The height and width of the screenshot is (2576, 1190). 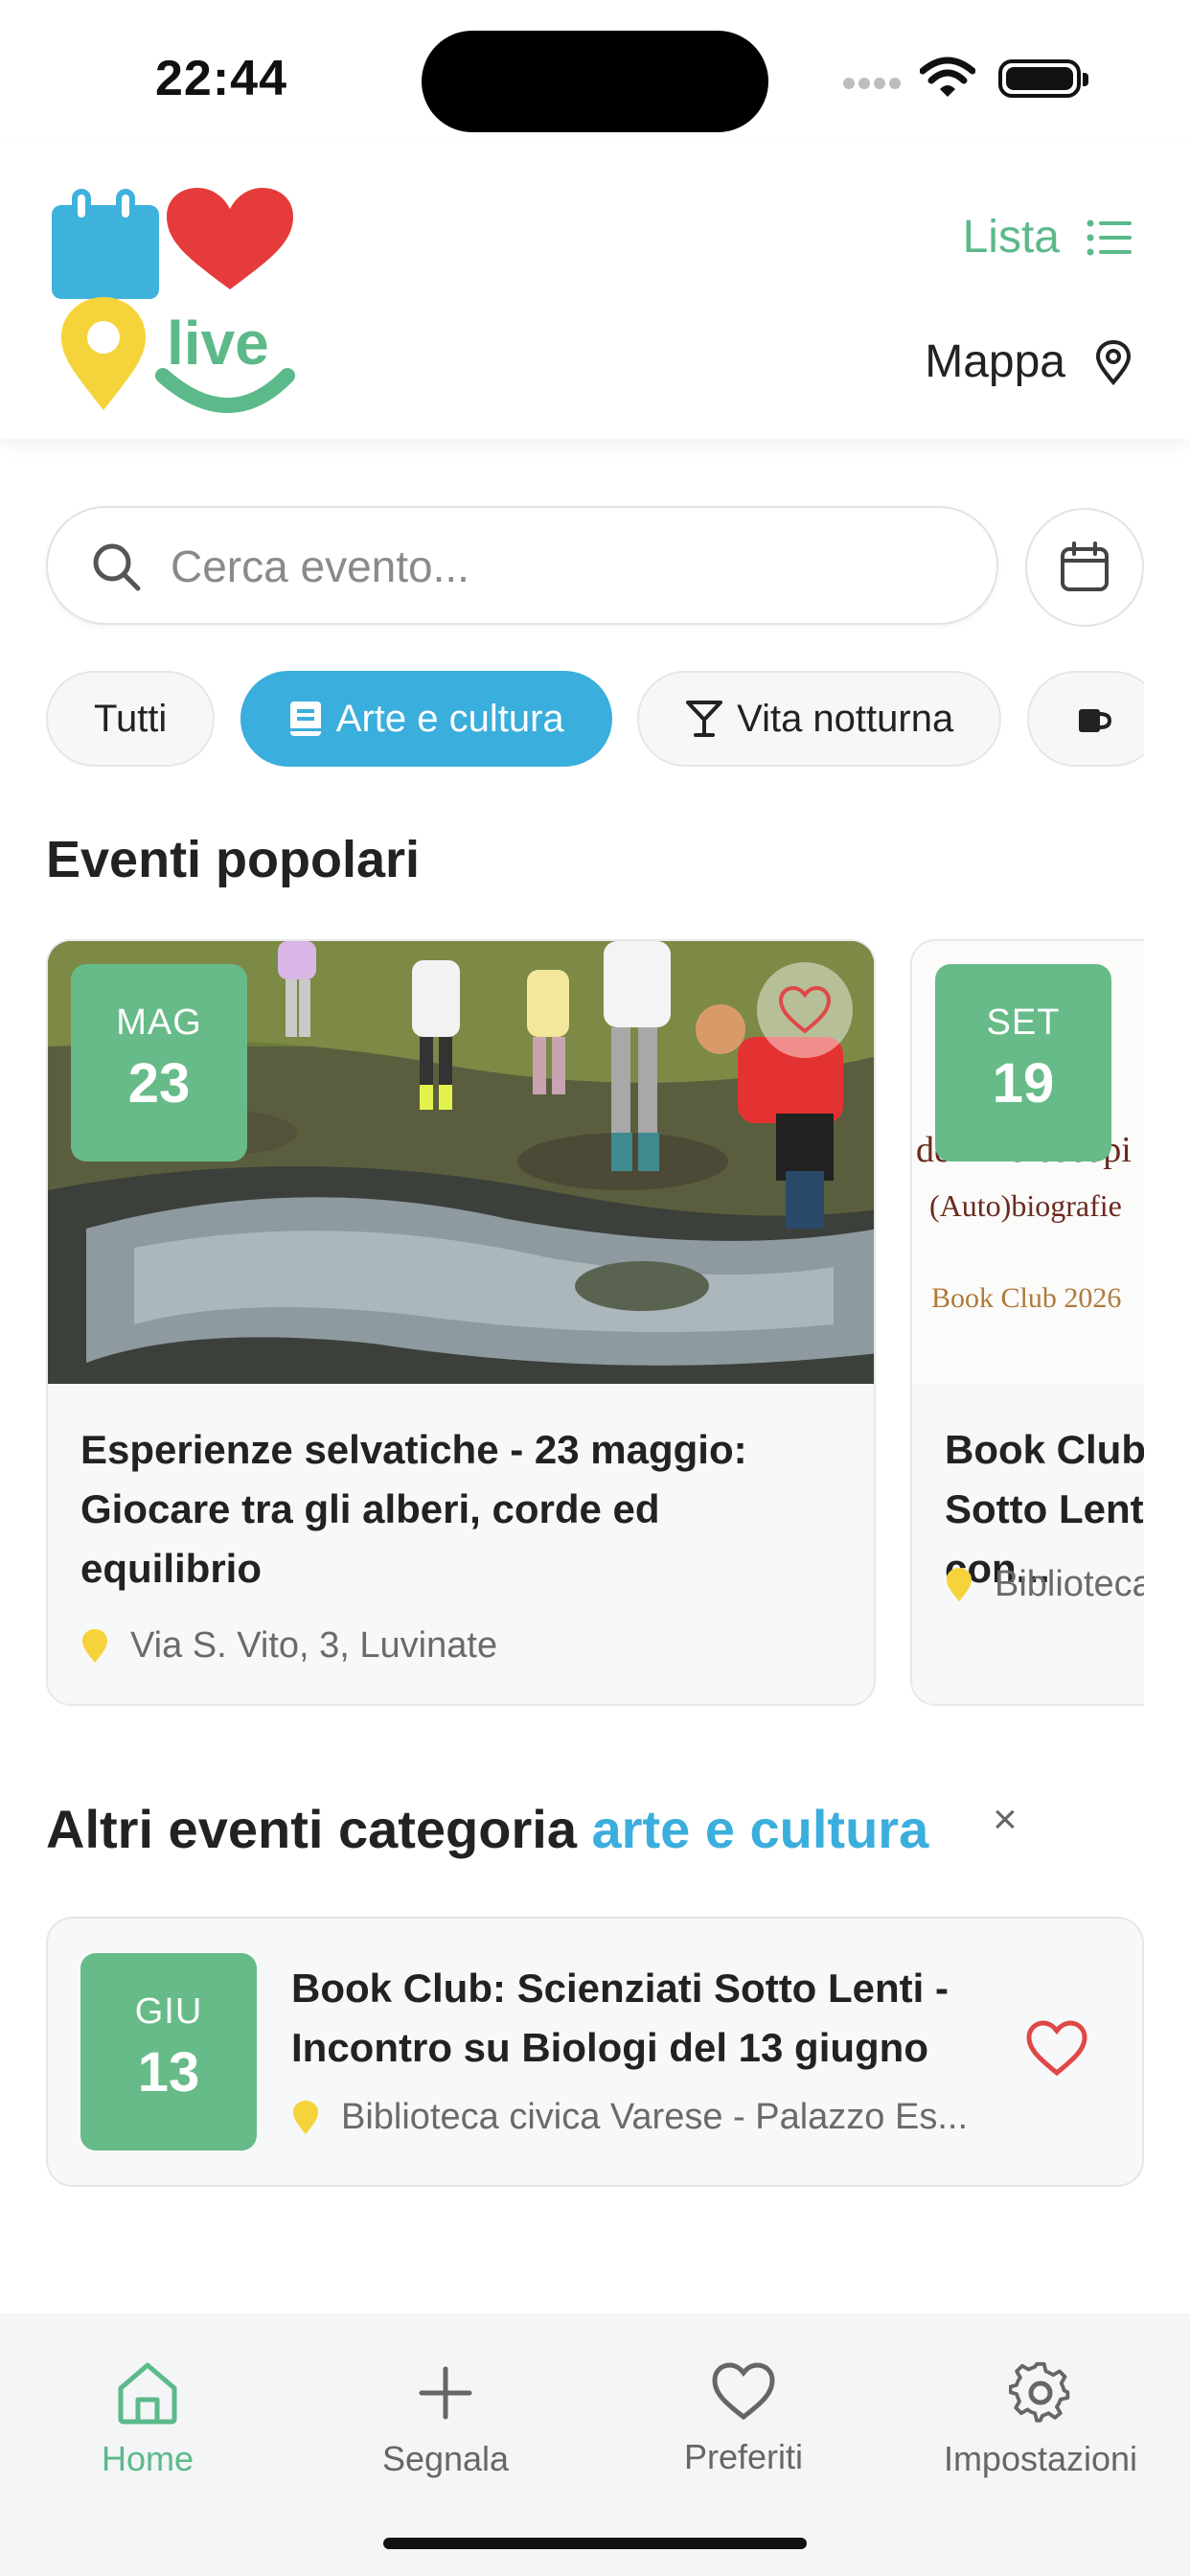 I want to click on chip-tutti: Tutti, so click(x=131, y=719).